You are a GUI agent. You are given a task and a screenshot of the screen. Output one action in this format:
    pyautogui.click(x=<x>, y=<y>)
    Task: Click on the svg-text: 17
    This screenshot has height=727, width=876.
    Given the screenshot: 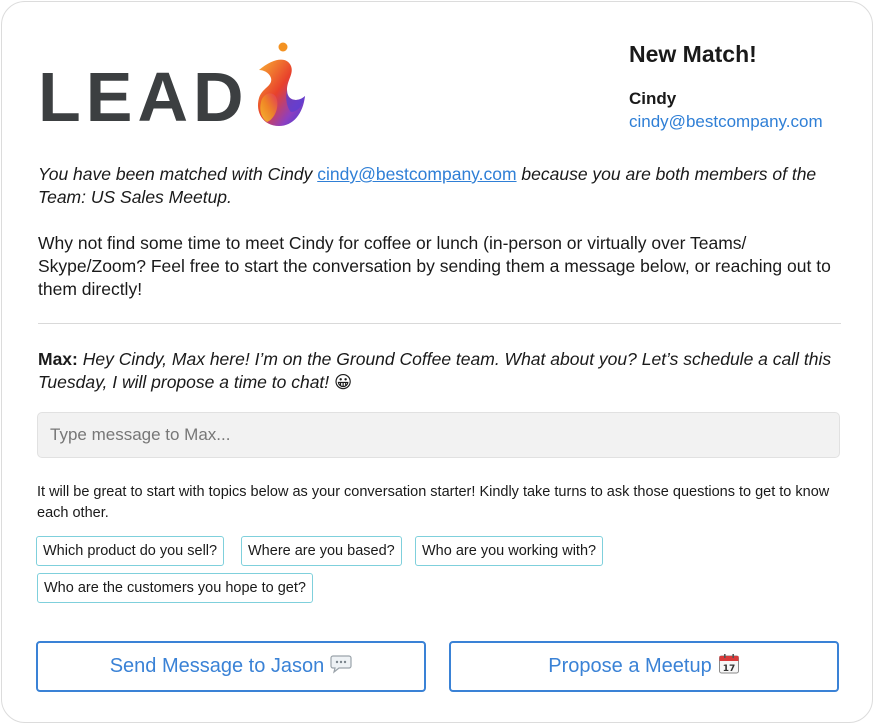 What is the action you would take?
    pyautogui.click(x=728, y=669)
    